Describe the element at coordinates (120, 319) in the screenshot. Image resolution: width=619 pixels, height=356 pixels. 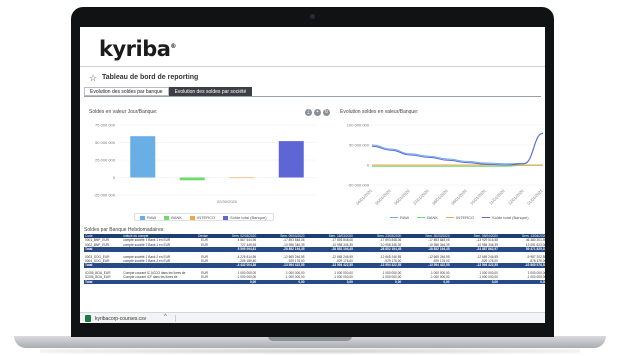
I see `download-file-name: kyribacorp-courses.csv` at that location.